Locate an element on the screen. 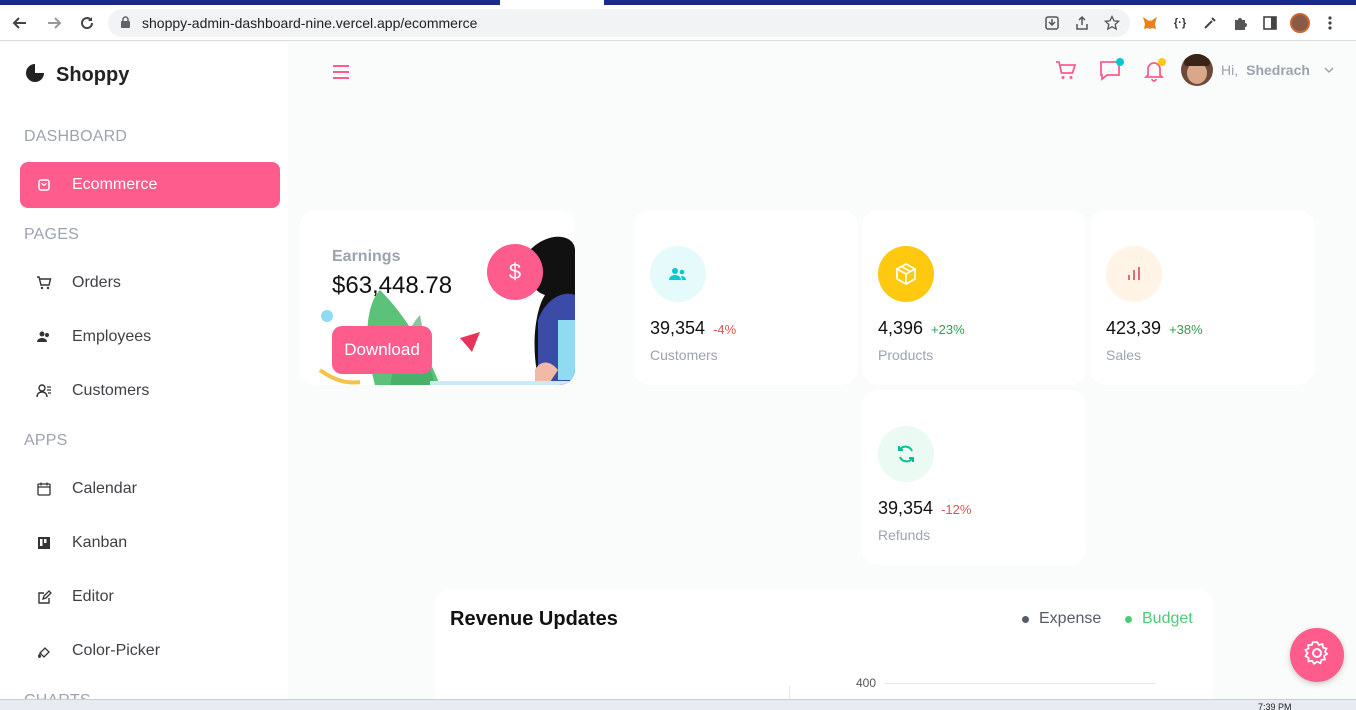 The width and height of the screenshot is (1356, 710). shoppy-logo-icon is located at coordinates (35, 75).